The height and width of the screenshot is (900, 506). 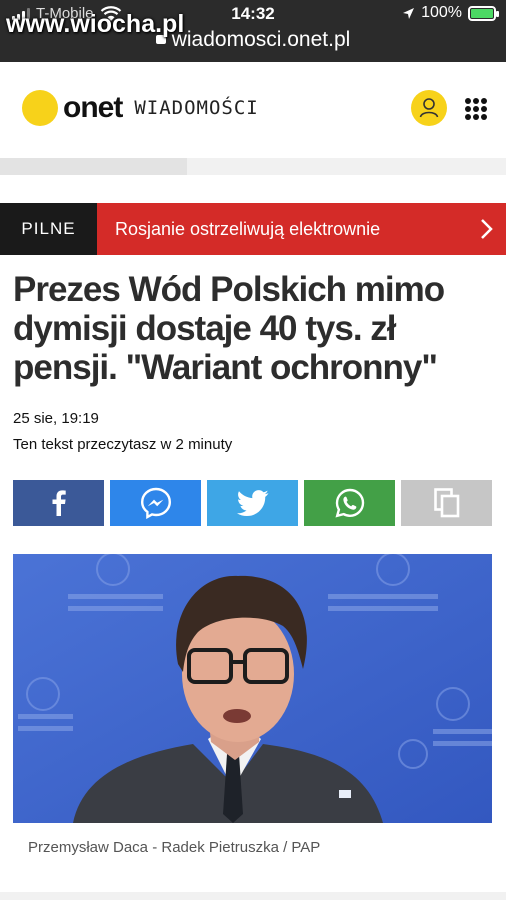 I want to click on breaking-news-bar: PILNE Rosjanie ostrzeliwują elektrownie, so click(x=253, y=229).